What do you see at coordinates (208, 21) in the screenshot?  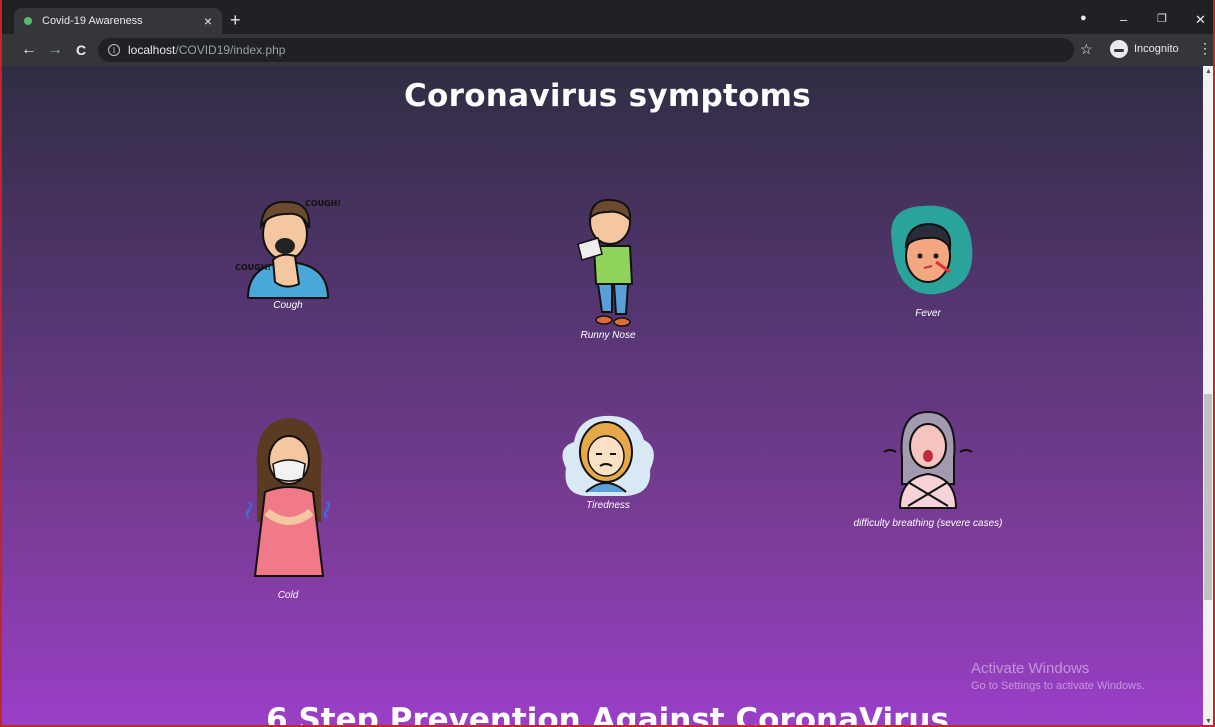 I see `tab-close-icon: ×` at bounding box center [208, 21].